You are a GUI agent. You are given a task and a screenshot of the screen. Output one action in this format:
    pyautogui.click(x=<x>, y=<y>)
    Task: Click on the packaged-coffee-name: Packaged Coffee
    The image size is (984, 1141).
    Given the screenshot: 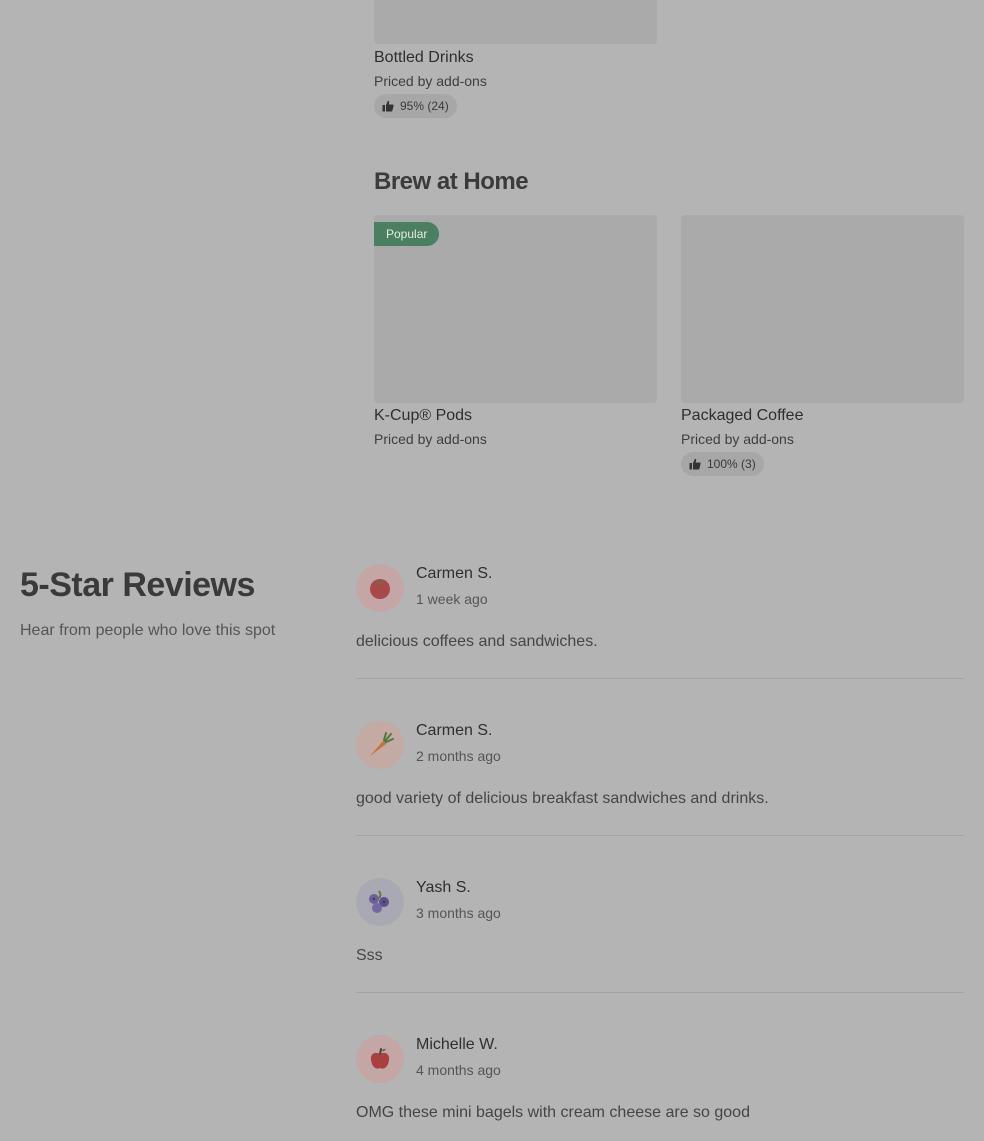 What is the action you would take?
    pyautogui.click(x=742, y=416)
    